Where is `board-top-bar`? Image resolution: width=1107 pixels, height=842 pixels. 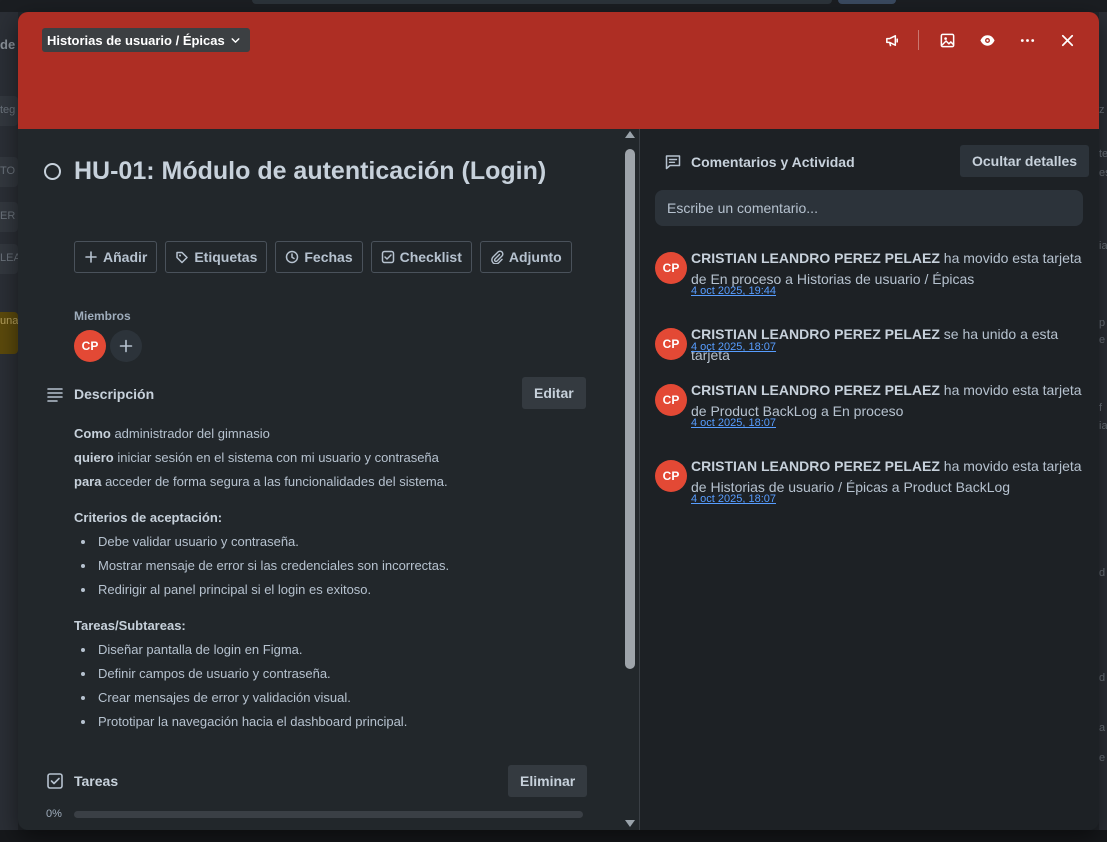 board-top-bar is located at coordinates (553, 6).